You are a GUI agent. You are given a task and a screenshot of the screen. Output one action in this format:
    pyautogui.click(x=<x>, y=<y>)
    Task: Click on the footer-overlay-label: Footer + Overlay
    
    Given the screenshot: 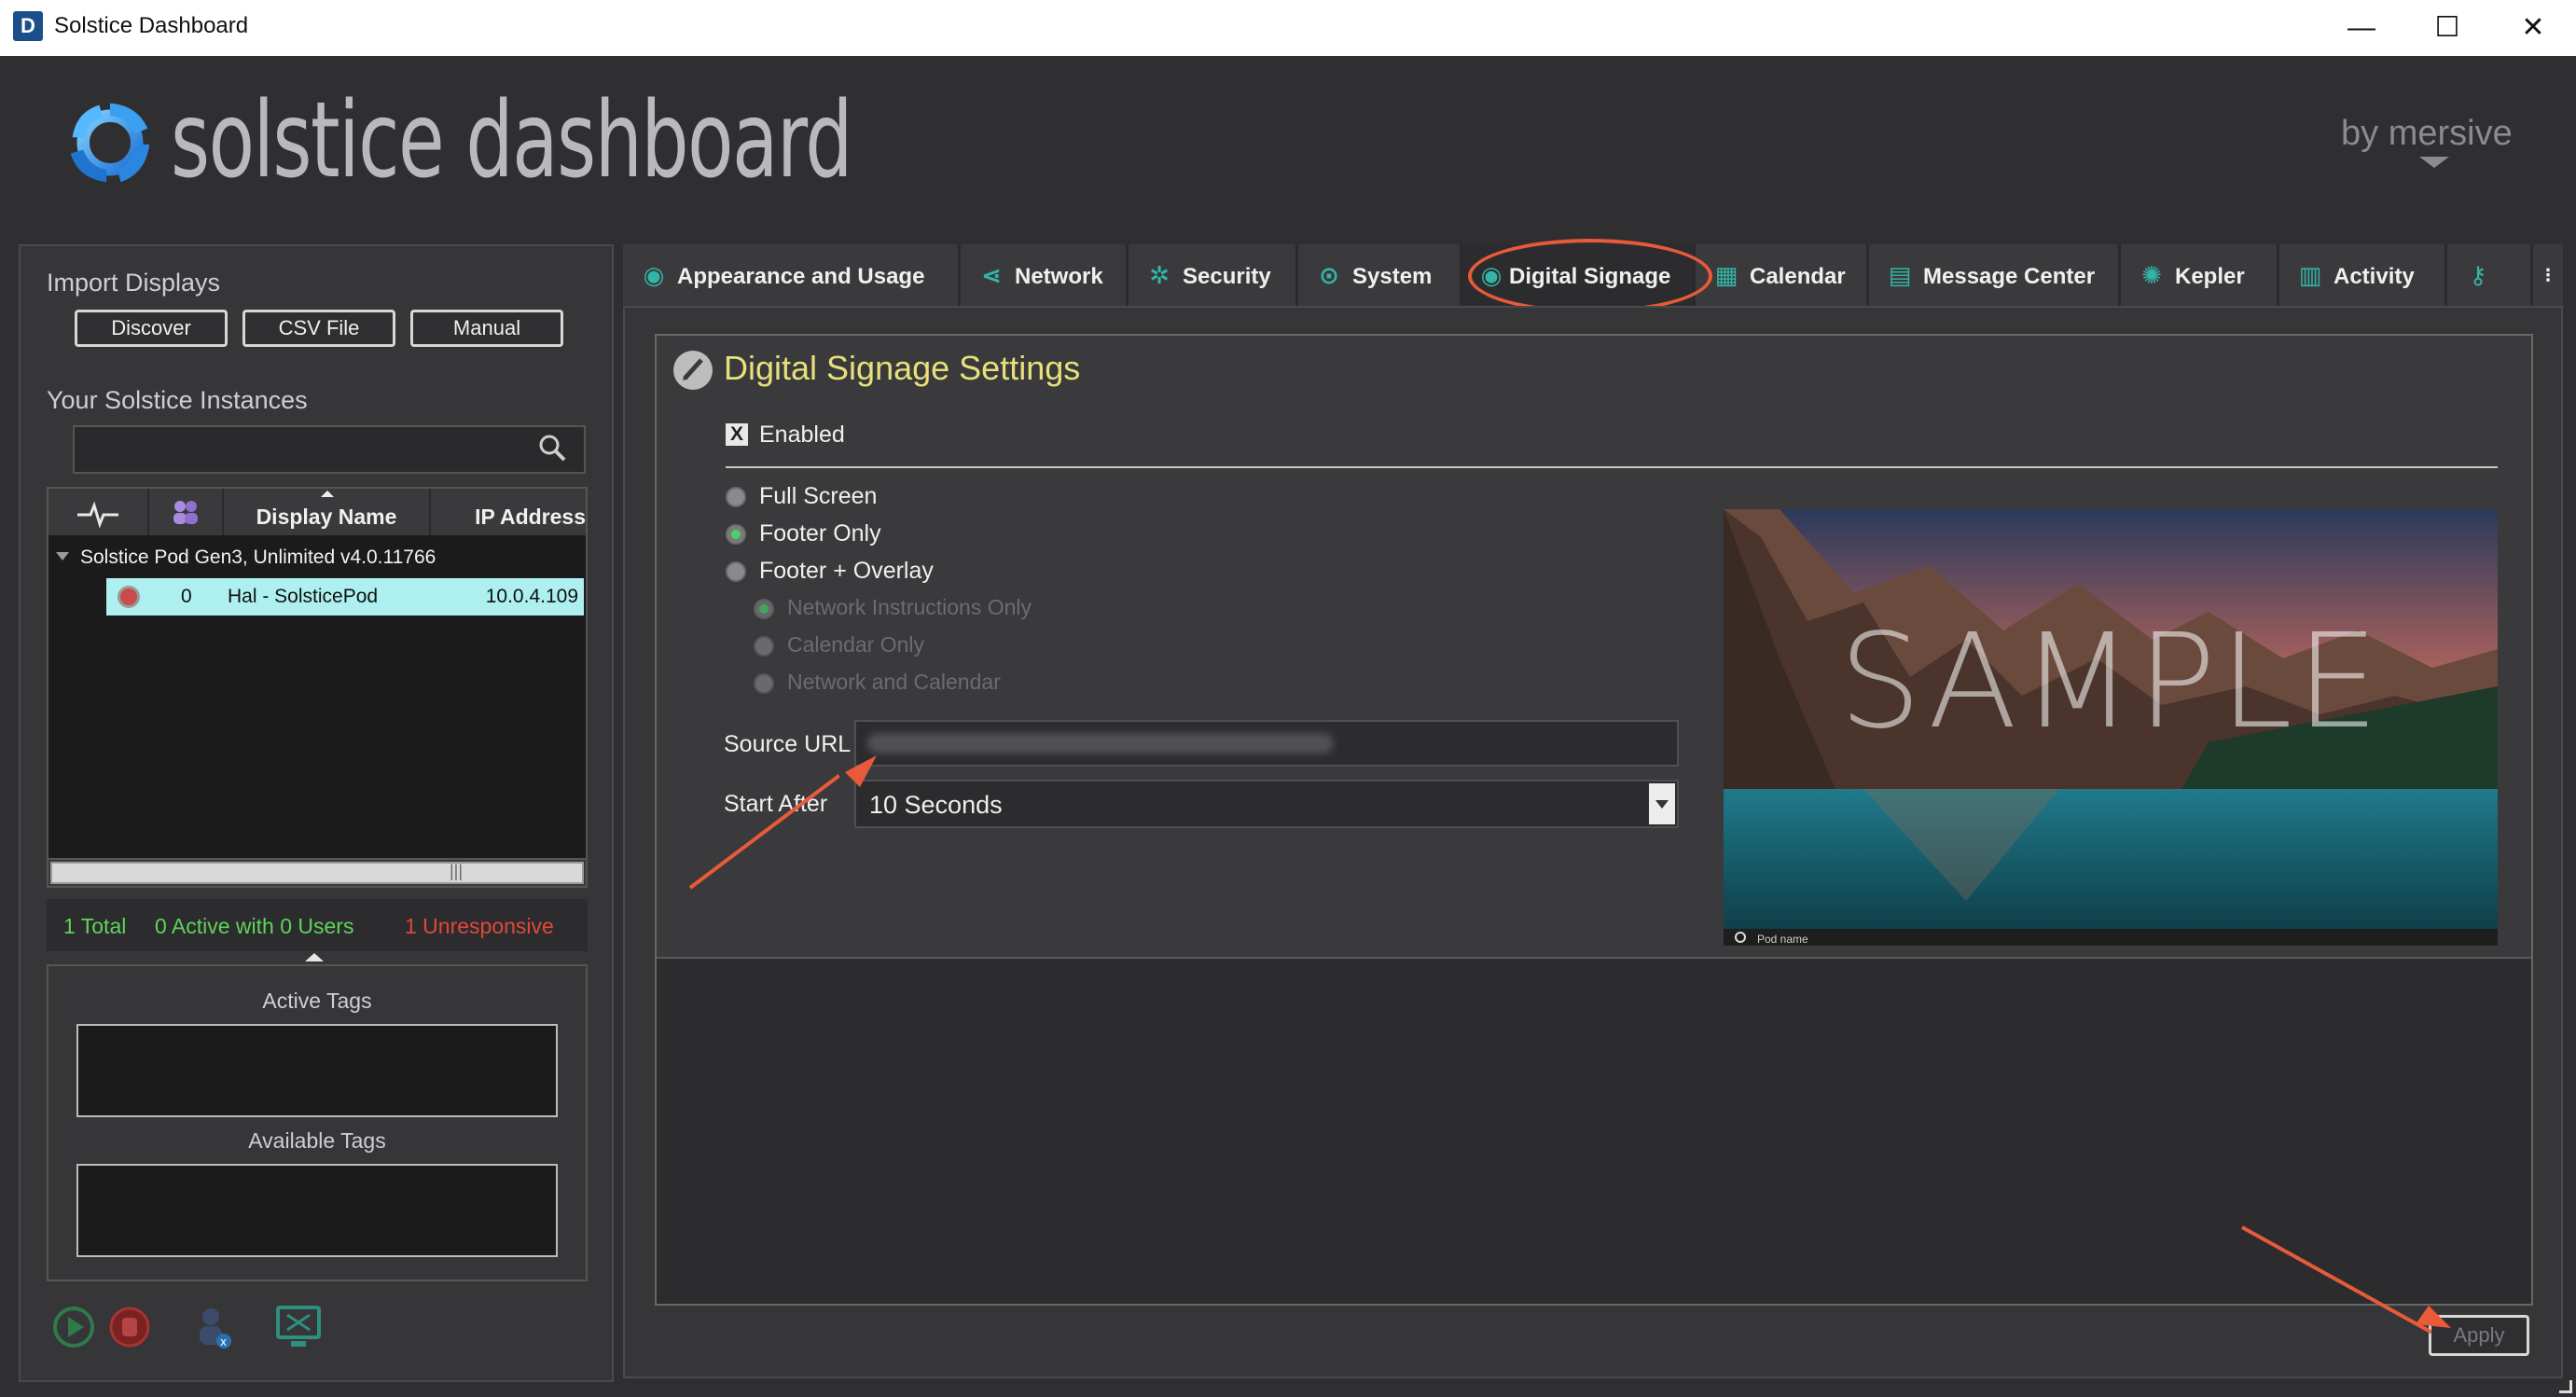 What is the action you would take?
    pyautogui.click(x=846, y=571)
    